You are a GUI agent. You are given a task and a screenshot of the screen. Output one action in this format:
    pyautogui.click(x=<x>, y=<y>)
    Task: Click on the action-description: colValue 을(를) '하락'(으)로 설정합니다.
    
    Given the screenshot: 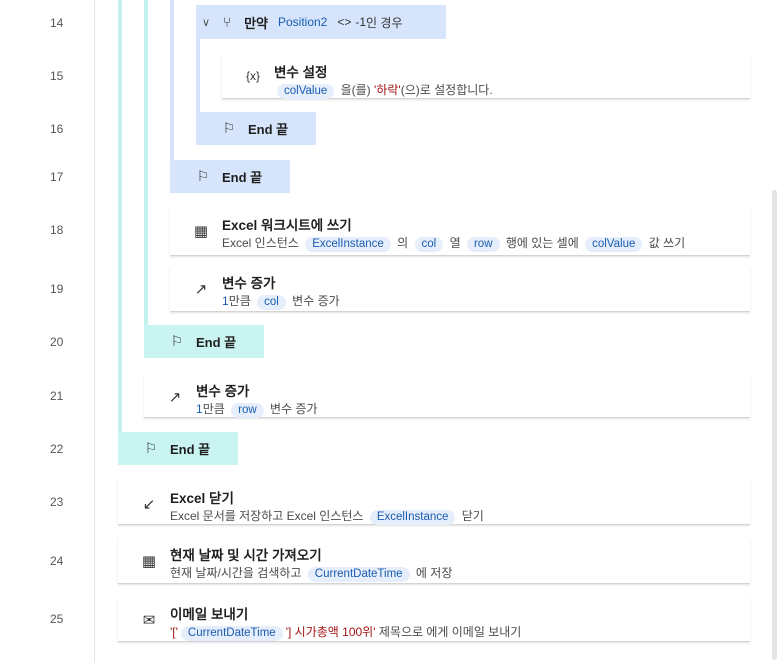 What is the action you would take?
    pyautogui.click(x=383, y=90)
    